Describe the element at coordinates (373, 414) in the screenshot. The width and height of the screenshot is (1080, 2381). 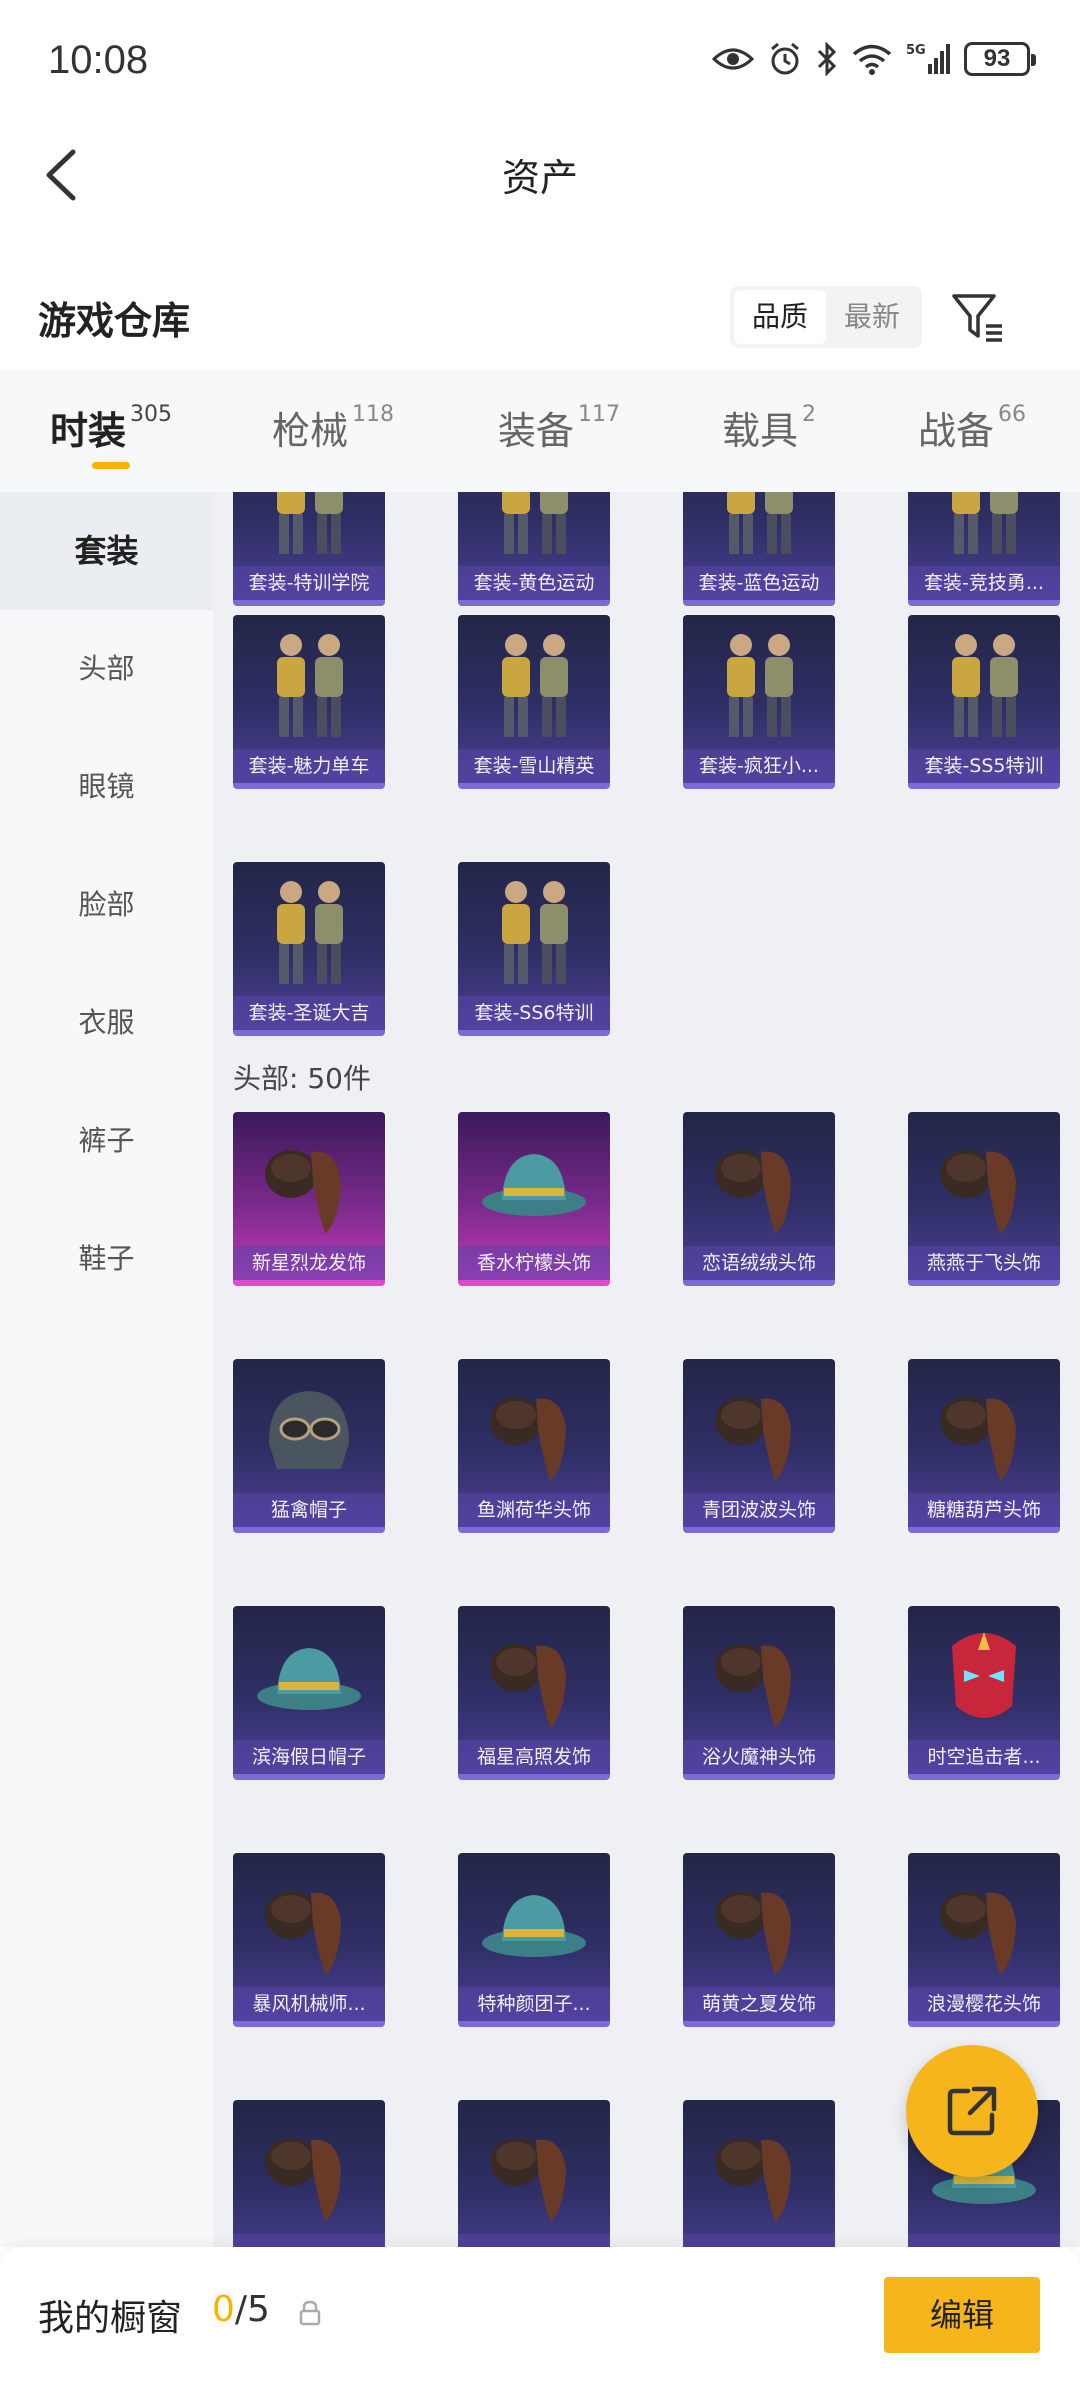
I see `tab-count: 118` at that location.